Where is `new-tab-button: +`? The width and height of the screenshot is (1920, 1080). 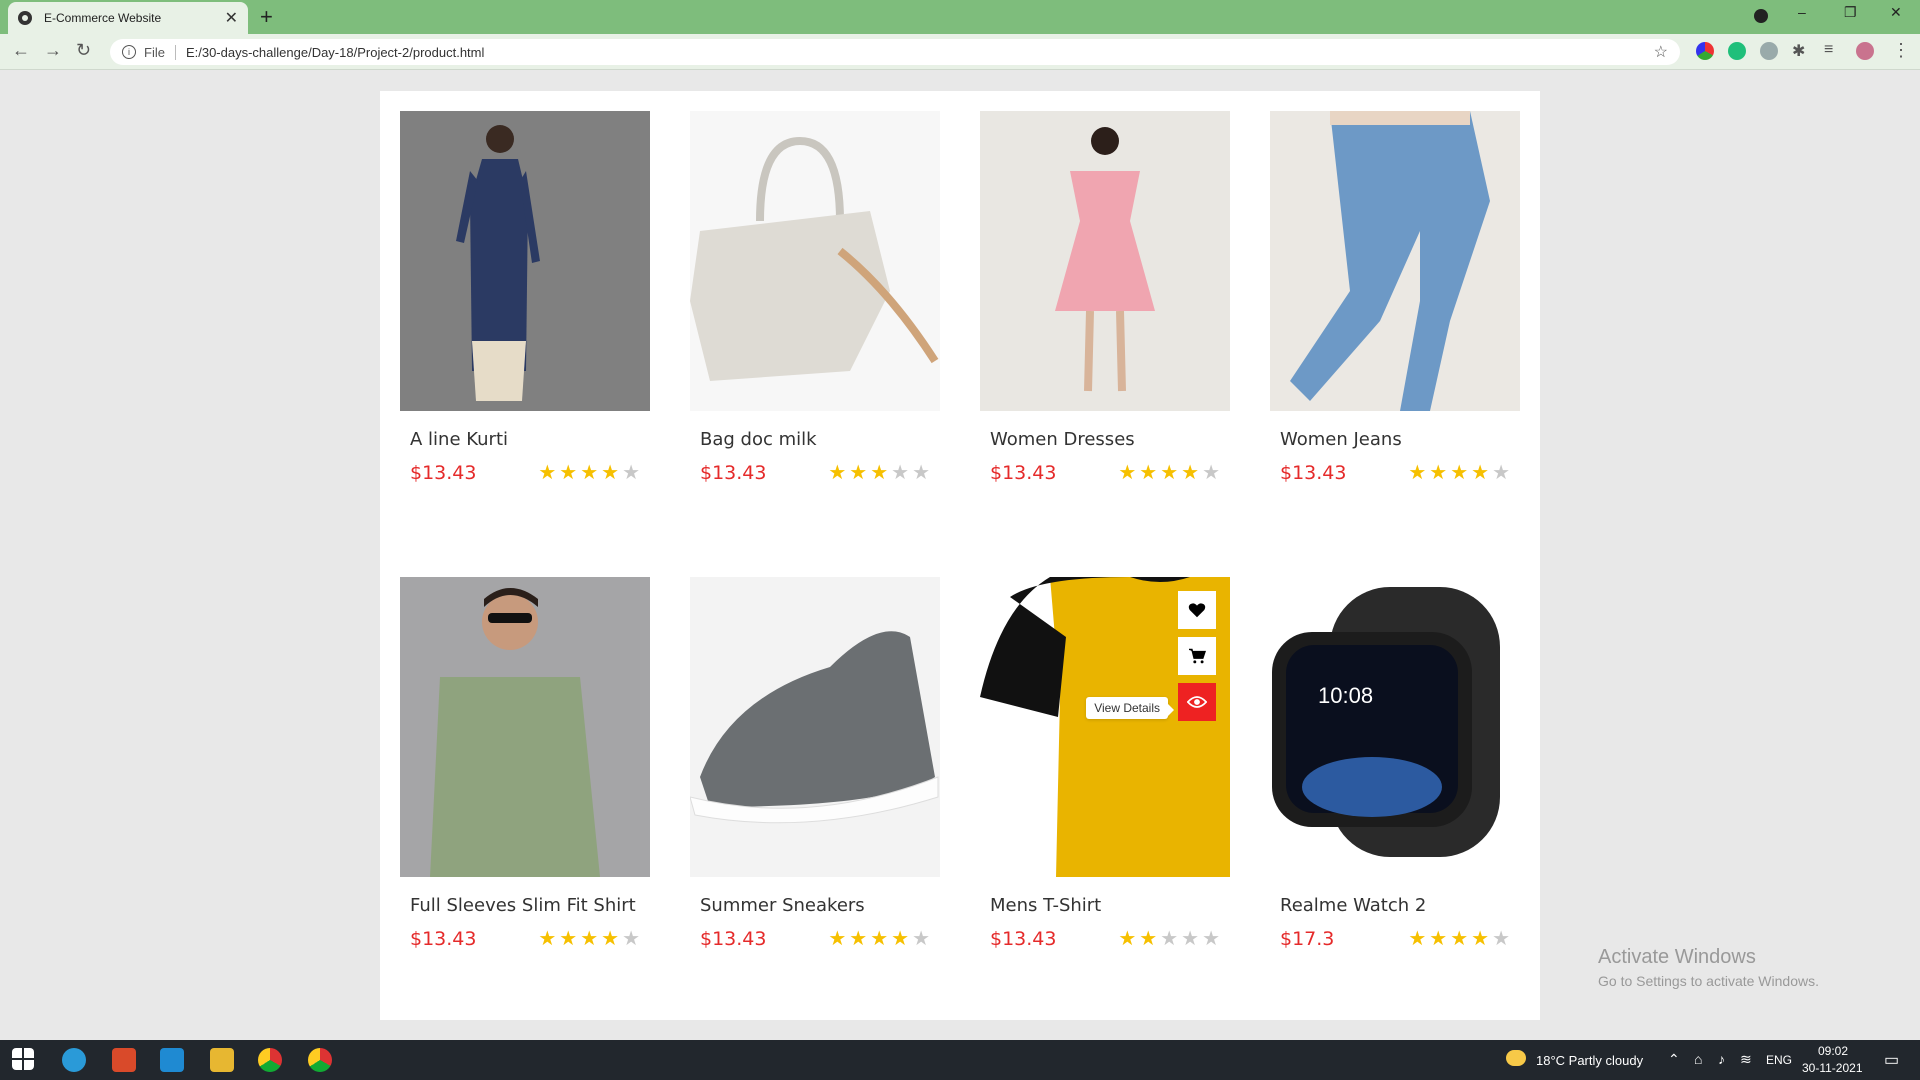 new-tab-button: + is located at coordinates (266, 17).